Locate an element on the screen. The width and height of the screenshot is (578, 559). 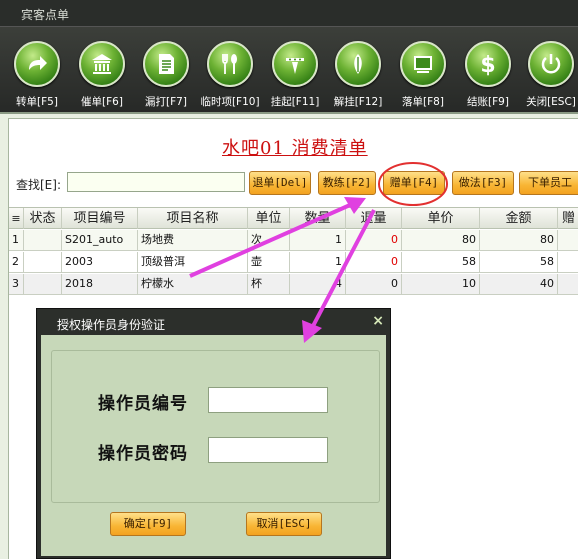
fork-spoon-icon is located at coordinates (230, 64).